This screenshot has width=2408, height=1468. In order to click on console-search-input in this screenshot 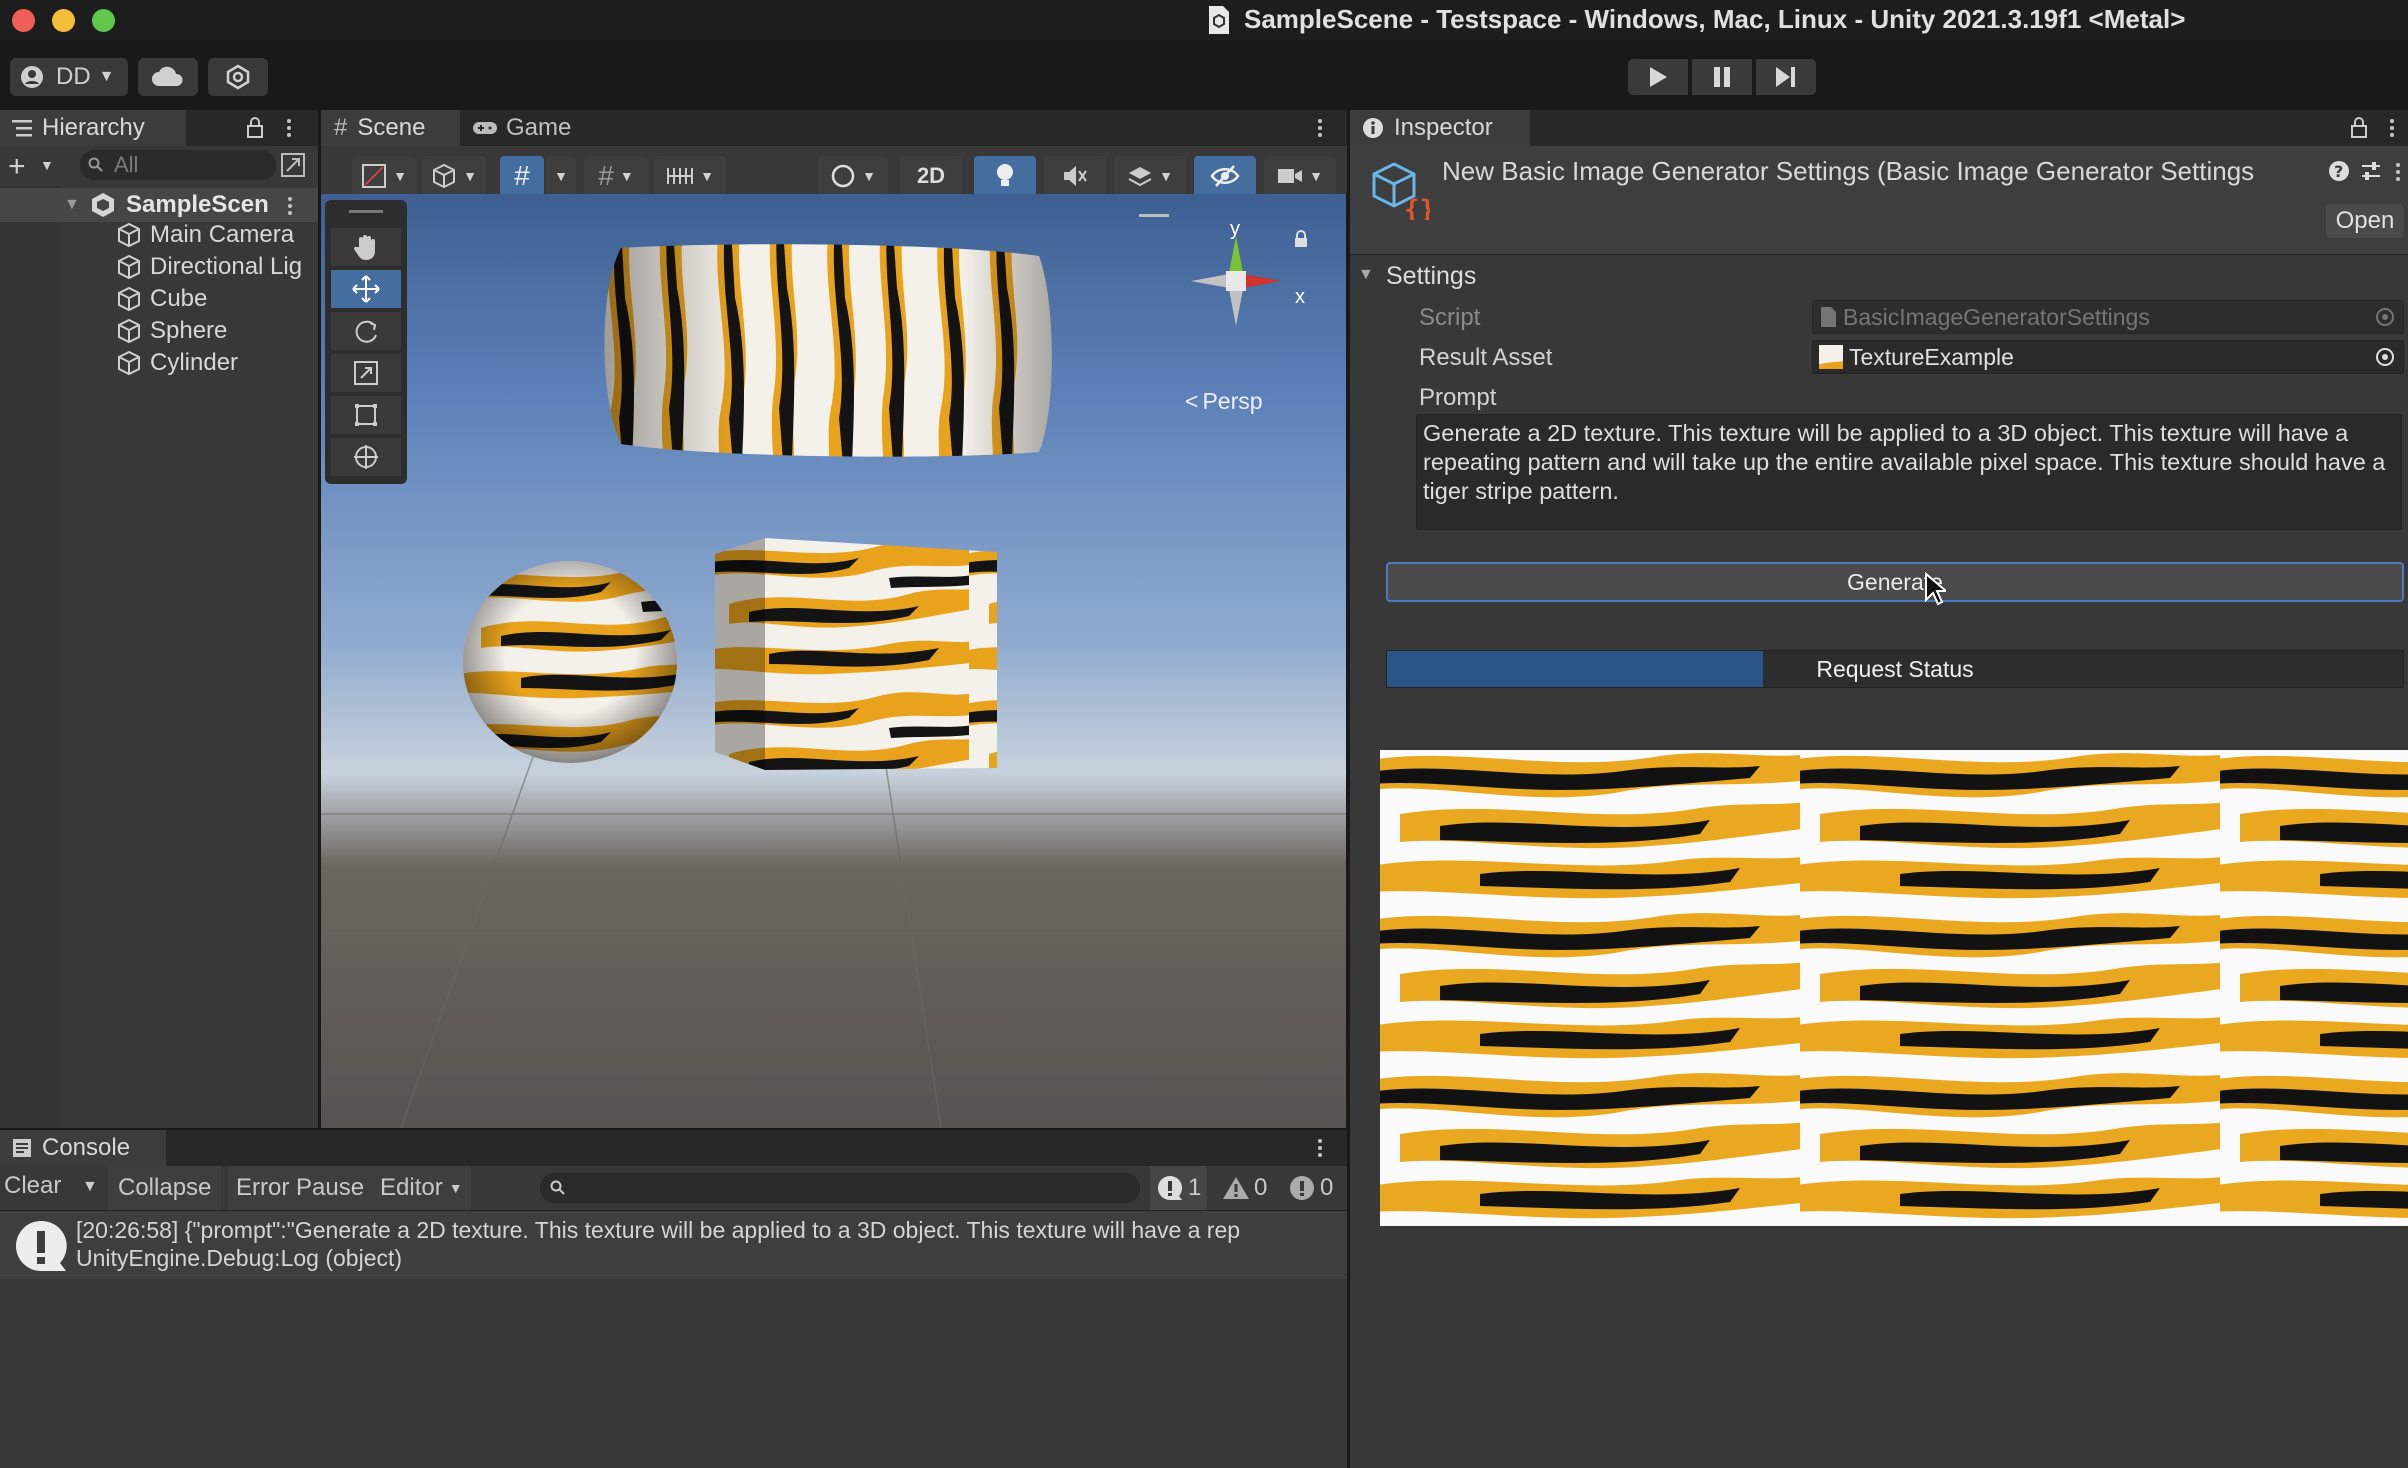, I will do `click(840, 1188)`.